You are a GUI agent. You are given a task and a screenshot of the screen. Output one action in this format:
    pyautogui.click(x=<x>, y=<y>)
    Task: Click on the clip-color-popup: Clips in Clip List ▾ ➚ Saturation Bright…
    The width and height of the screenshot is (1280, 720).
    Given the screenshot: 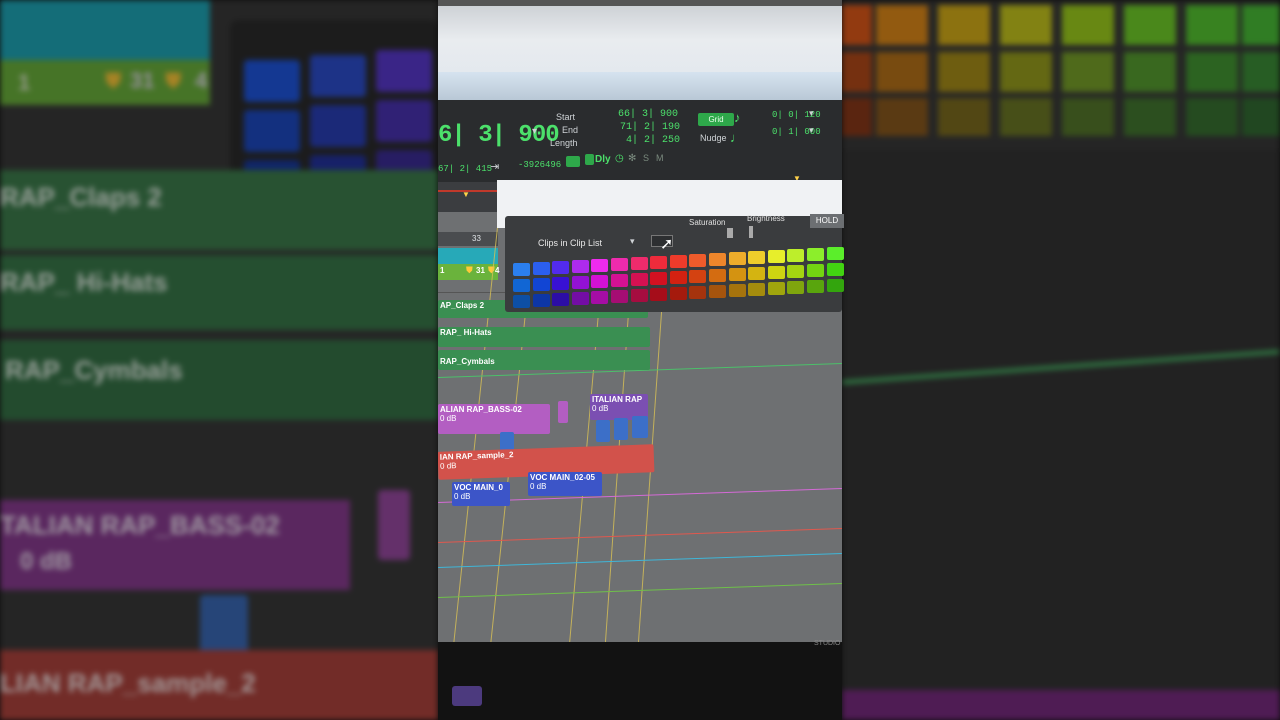 What is the action you would take?
    pyautogui.click(x=670, y=246)
    